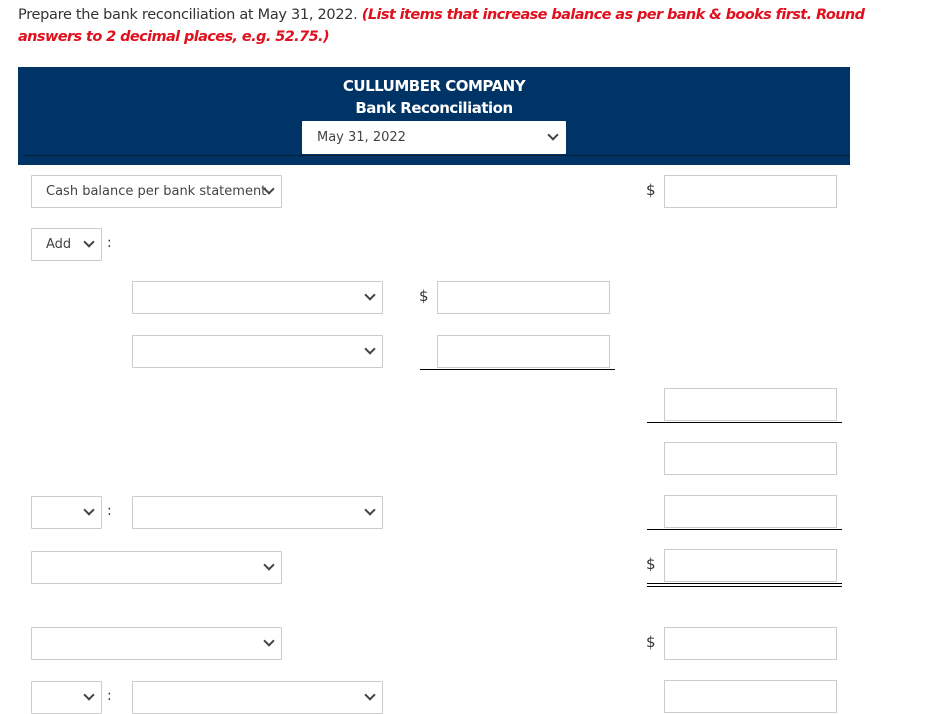  What do you see at coordinates (750, 511) in the screenshot?
I see `bank-deduct-amount-input` at bounding box center [750, 511].